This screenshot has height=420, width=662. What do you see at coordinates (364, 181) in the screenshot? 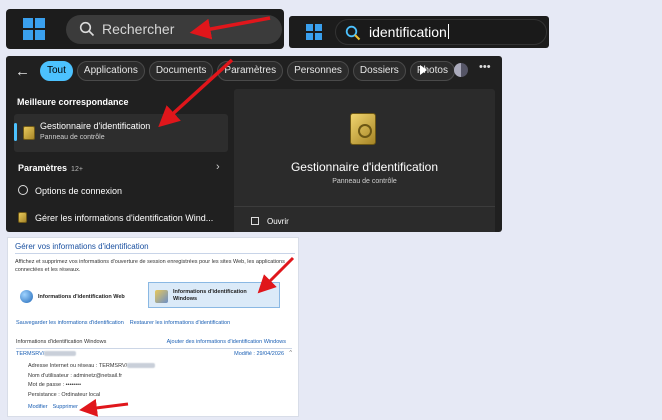
I see `preview-subtitle: Panneau de contrôle` at bounding box center [364, 181].